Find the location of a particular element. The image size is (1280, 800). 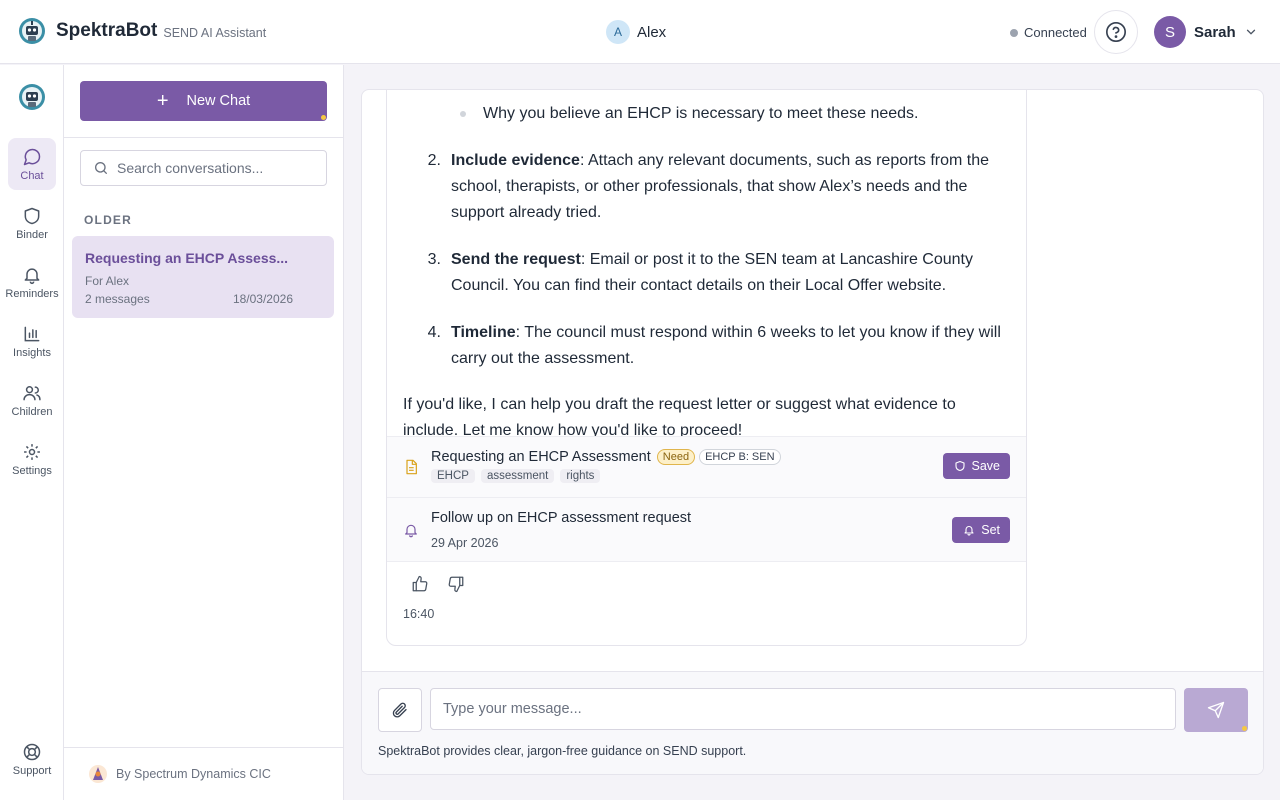

nav-item-support: Support is located at coordinates (32, 759).